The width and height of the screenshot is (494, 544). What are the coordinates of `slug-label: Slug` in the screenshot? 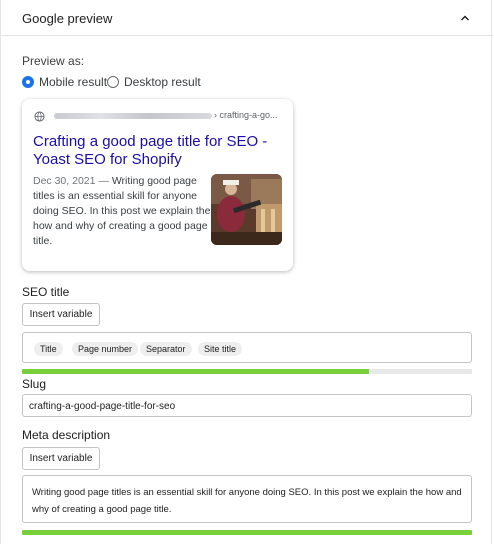 It's located at (34, 384).